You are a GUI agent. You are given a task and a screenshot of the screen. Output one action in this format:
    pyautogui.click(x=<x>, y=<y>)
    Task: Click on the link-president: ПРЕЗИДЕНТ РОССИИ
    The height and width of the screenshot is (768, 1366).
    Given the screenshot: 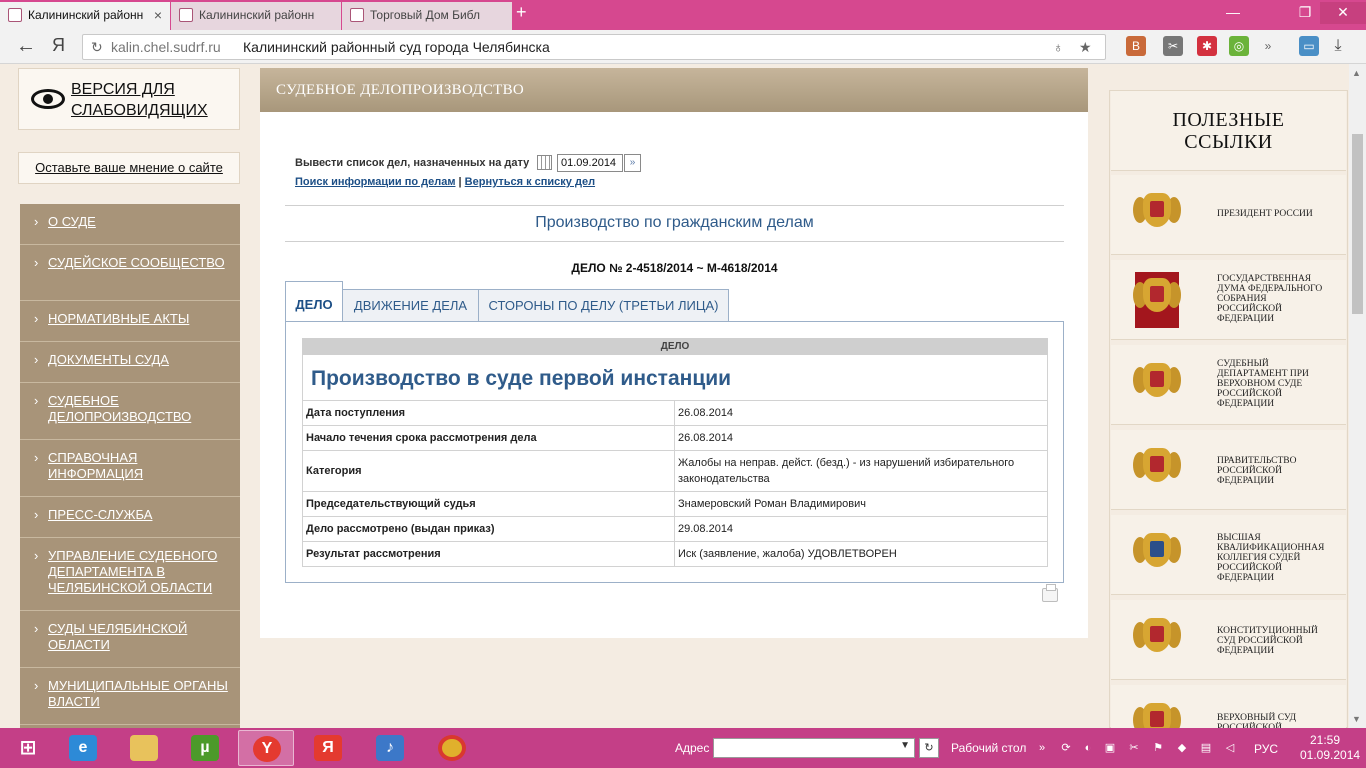 What is the action you would take?
    pyautogui.click(x=1228, y=215)
    